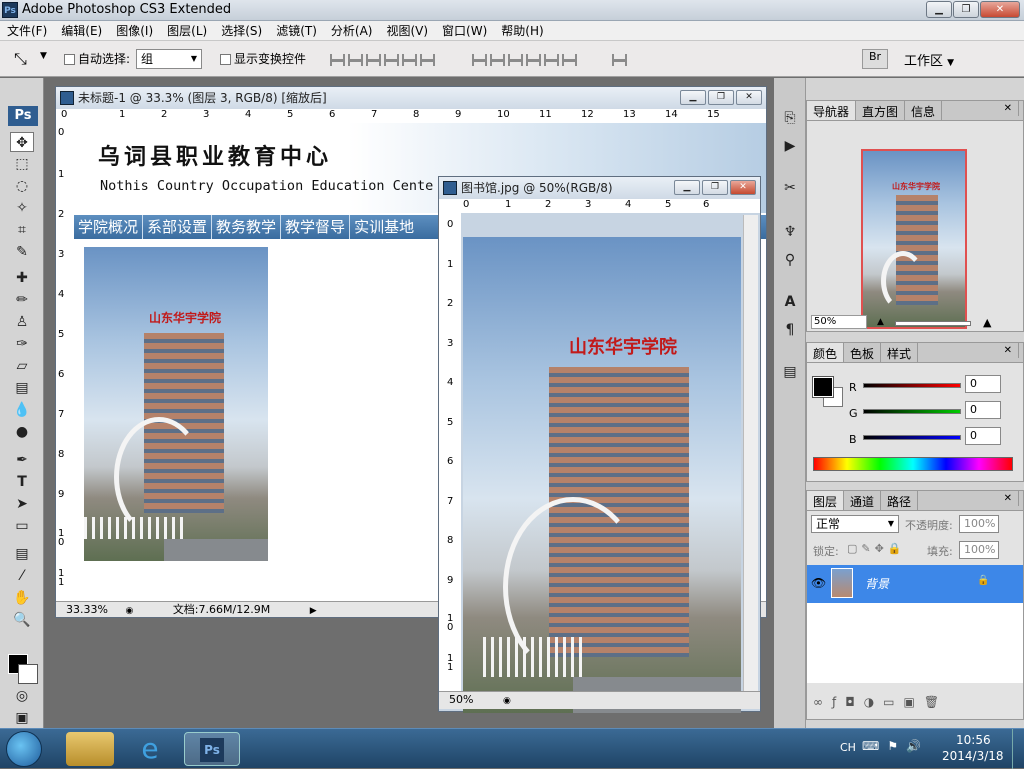 The image size is (1024, 769). I want to click on explorer-icon, so click(90, 749).